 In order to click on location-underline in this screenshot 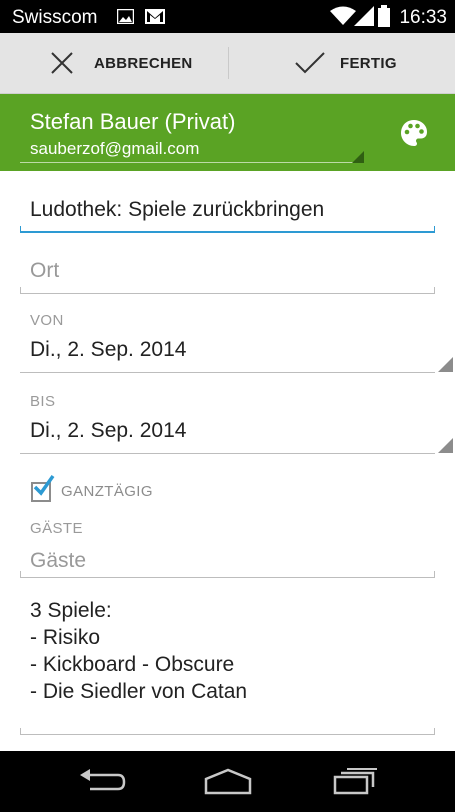, I will do `click(227, 290)`.